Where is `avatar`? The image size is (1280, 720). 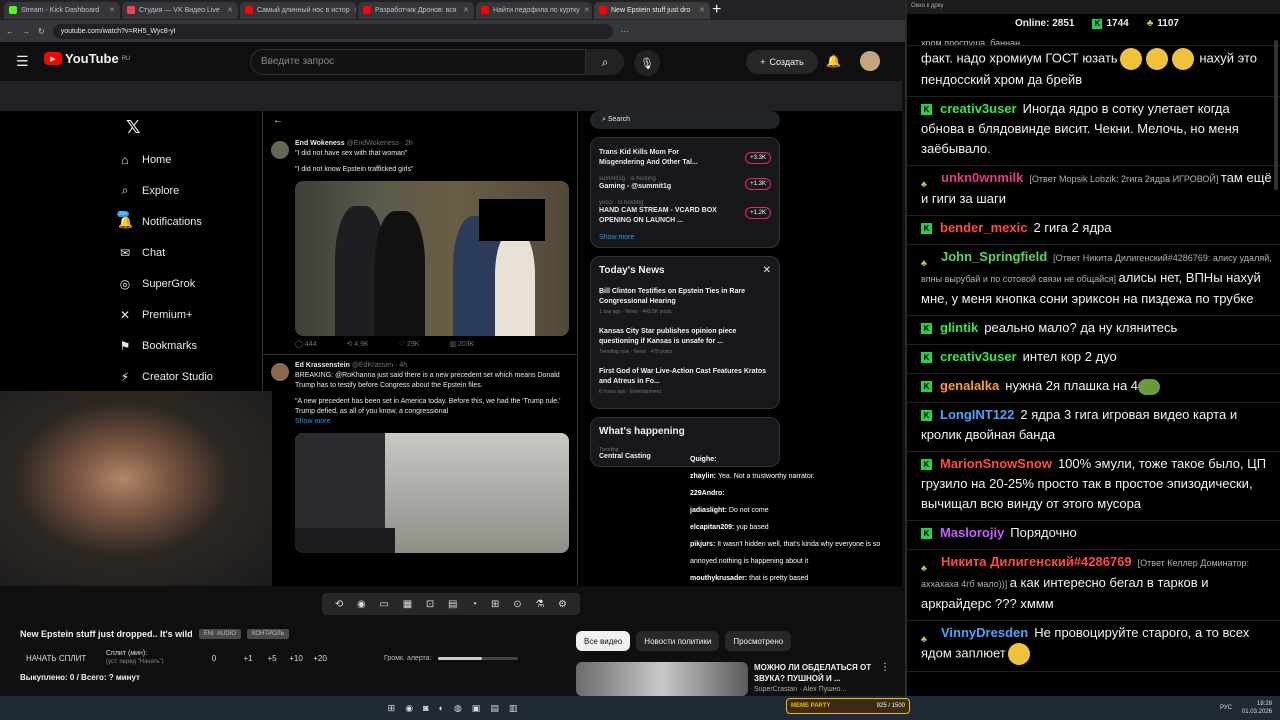
avatar is located at coordinates (870, 61).